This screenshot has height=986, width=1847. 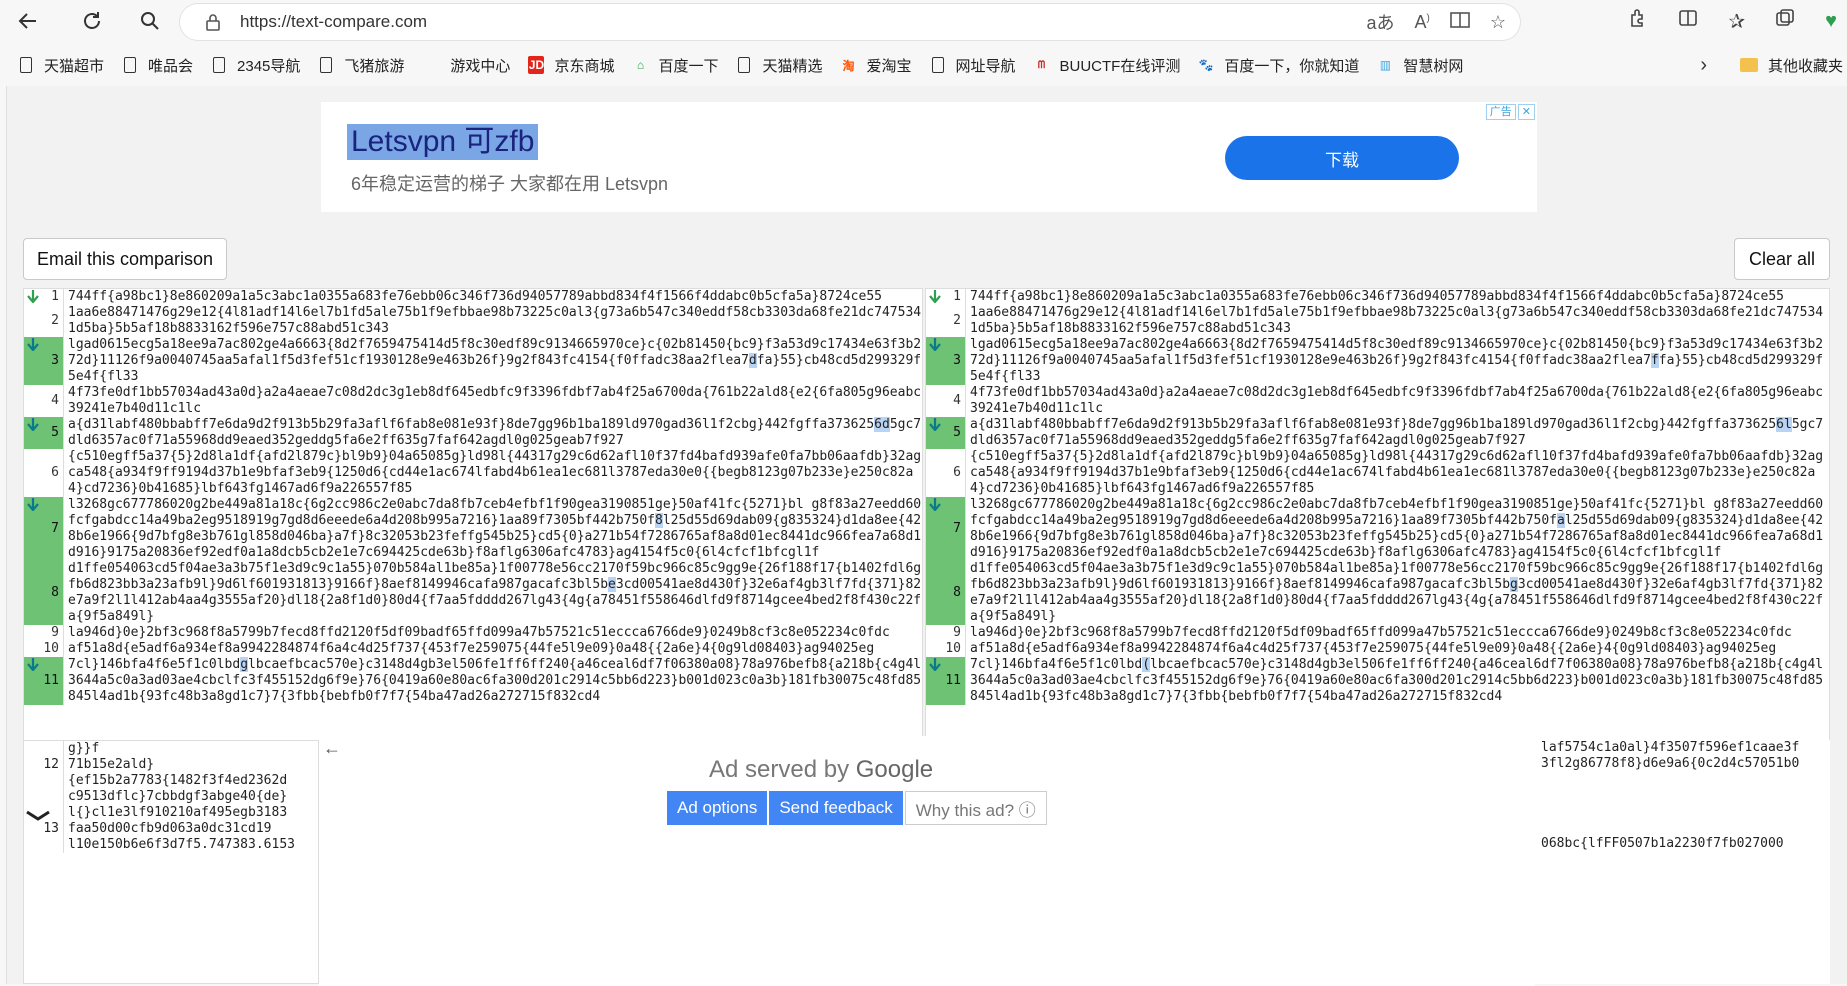 I want to click on favorite-star-icon: ☆, so click(x=1498, y=22).